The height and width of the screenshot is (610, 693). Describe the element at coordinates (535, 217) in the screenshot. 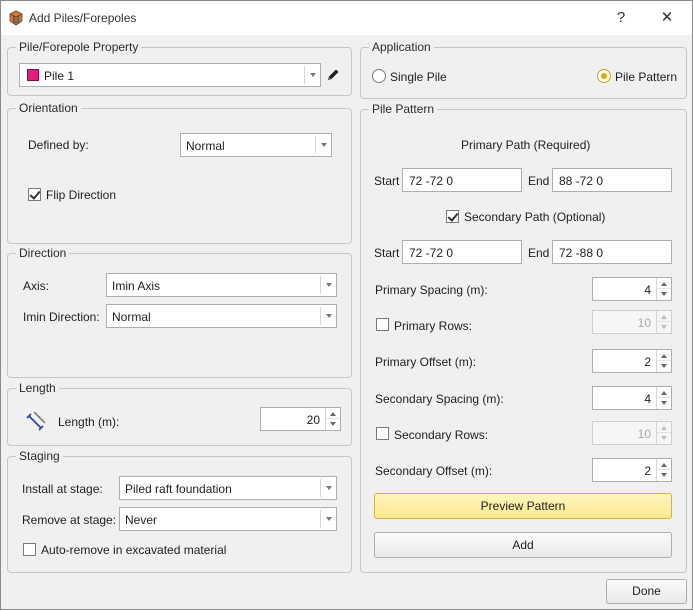

I see `secondary-path-heading: Secondary Path (Optional)` at that location.